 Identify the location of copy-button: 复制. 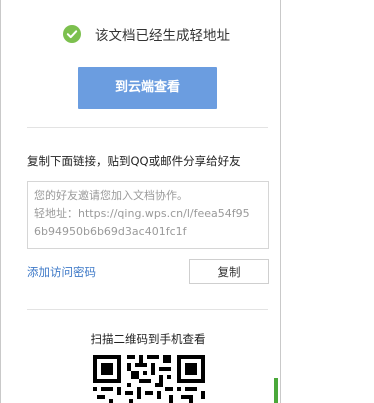
(229, 271).